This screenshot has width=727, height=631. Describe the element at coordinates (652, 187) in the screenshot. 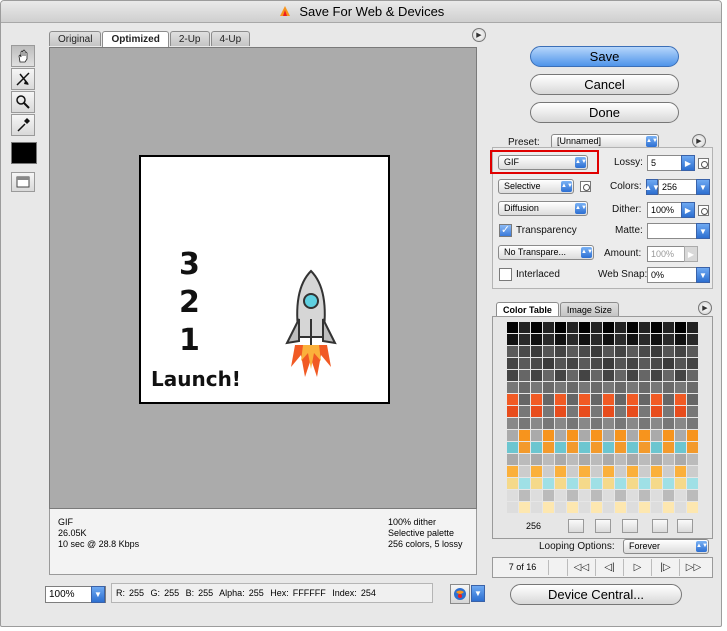

I see `colors-stepper-icon: ▲▼` at that location.